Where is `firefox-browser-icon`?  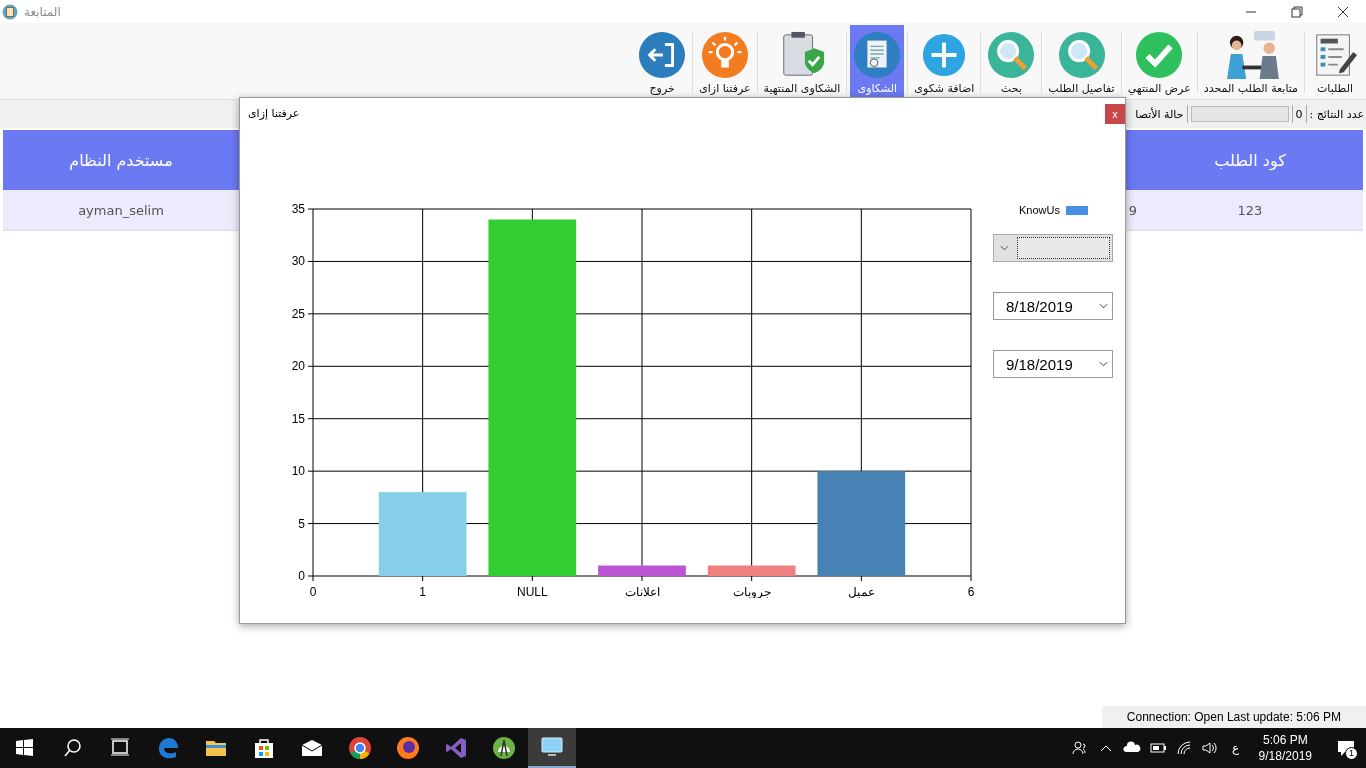
firefox-browser-icon is located at coordinates (408, 748).